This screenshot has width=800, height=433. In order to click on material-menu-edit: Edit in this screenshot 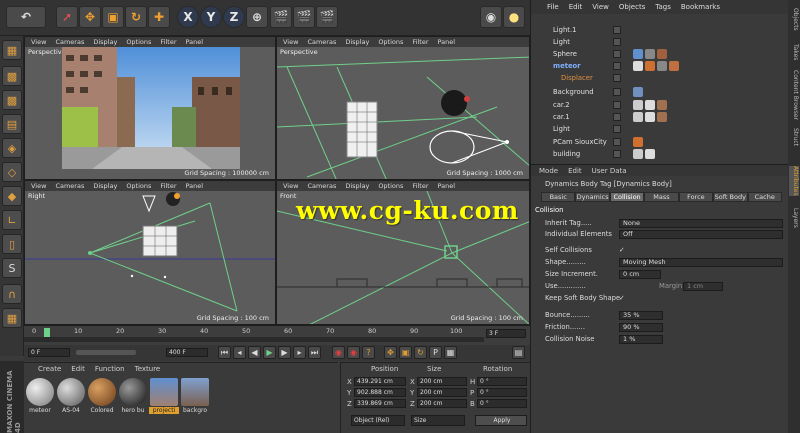, I will do `click(78, 369)`.